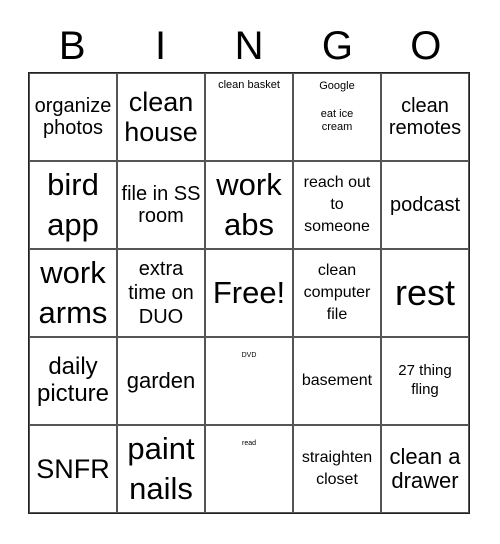 Image resolution: width=500 pixels, height=544 pixels. What do you see at coordinates (161, 117) in the screenshot?
I see `bingo-cell: clean house` at bounding box center [161, 117].